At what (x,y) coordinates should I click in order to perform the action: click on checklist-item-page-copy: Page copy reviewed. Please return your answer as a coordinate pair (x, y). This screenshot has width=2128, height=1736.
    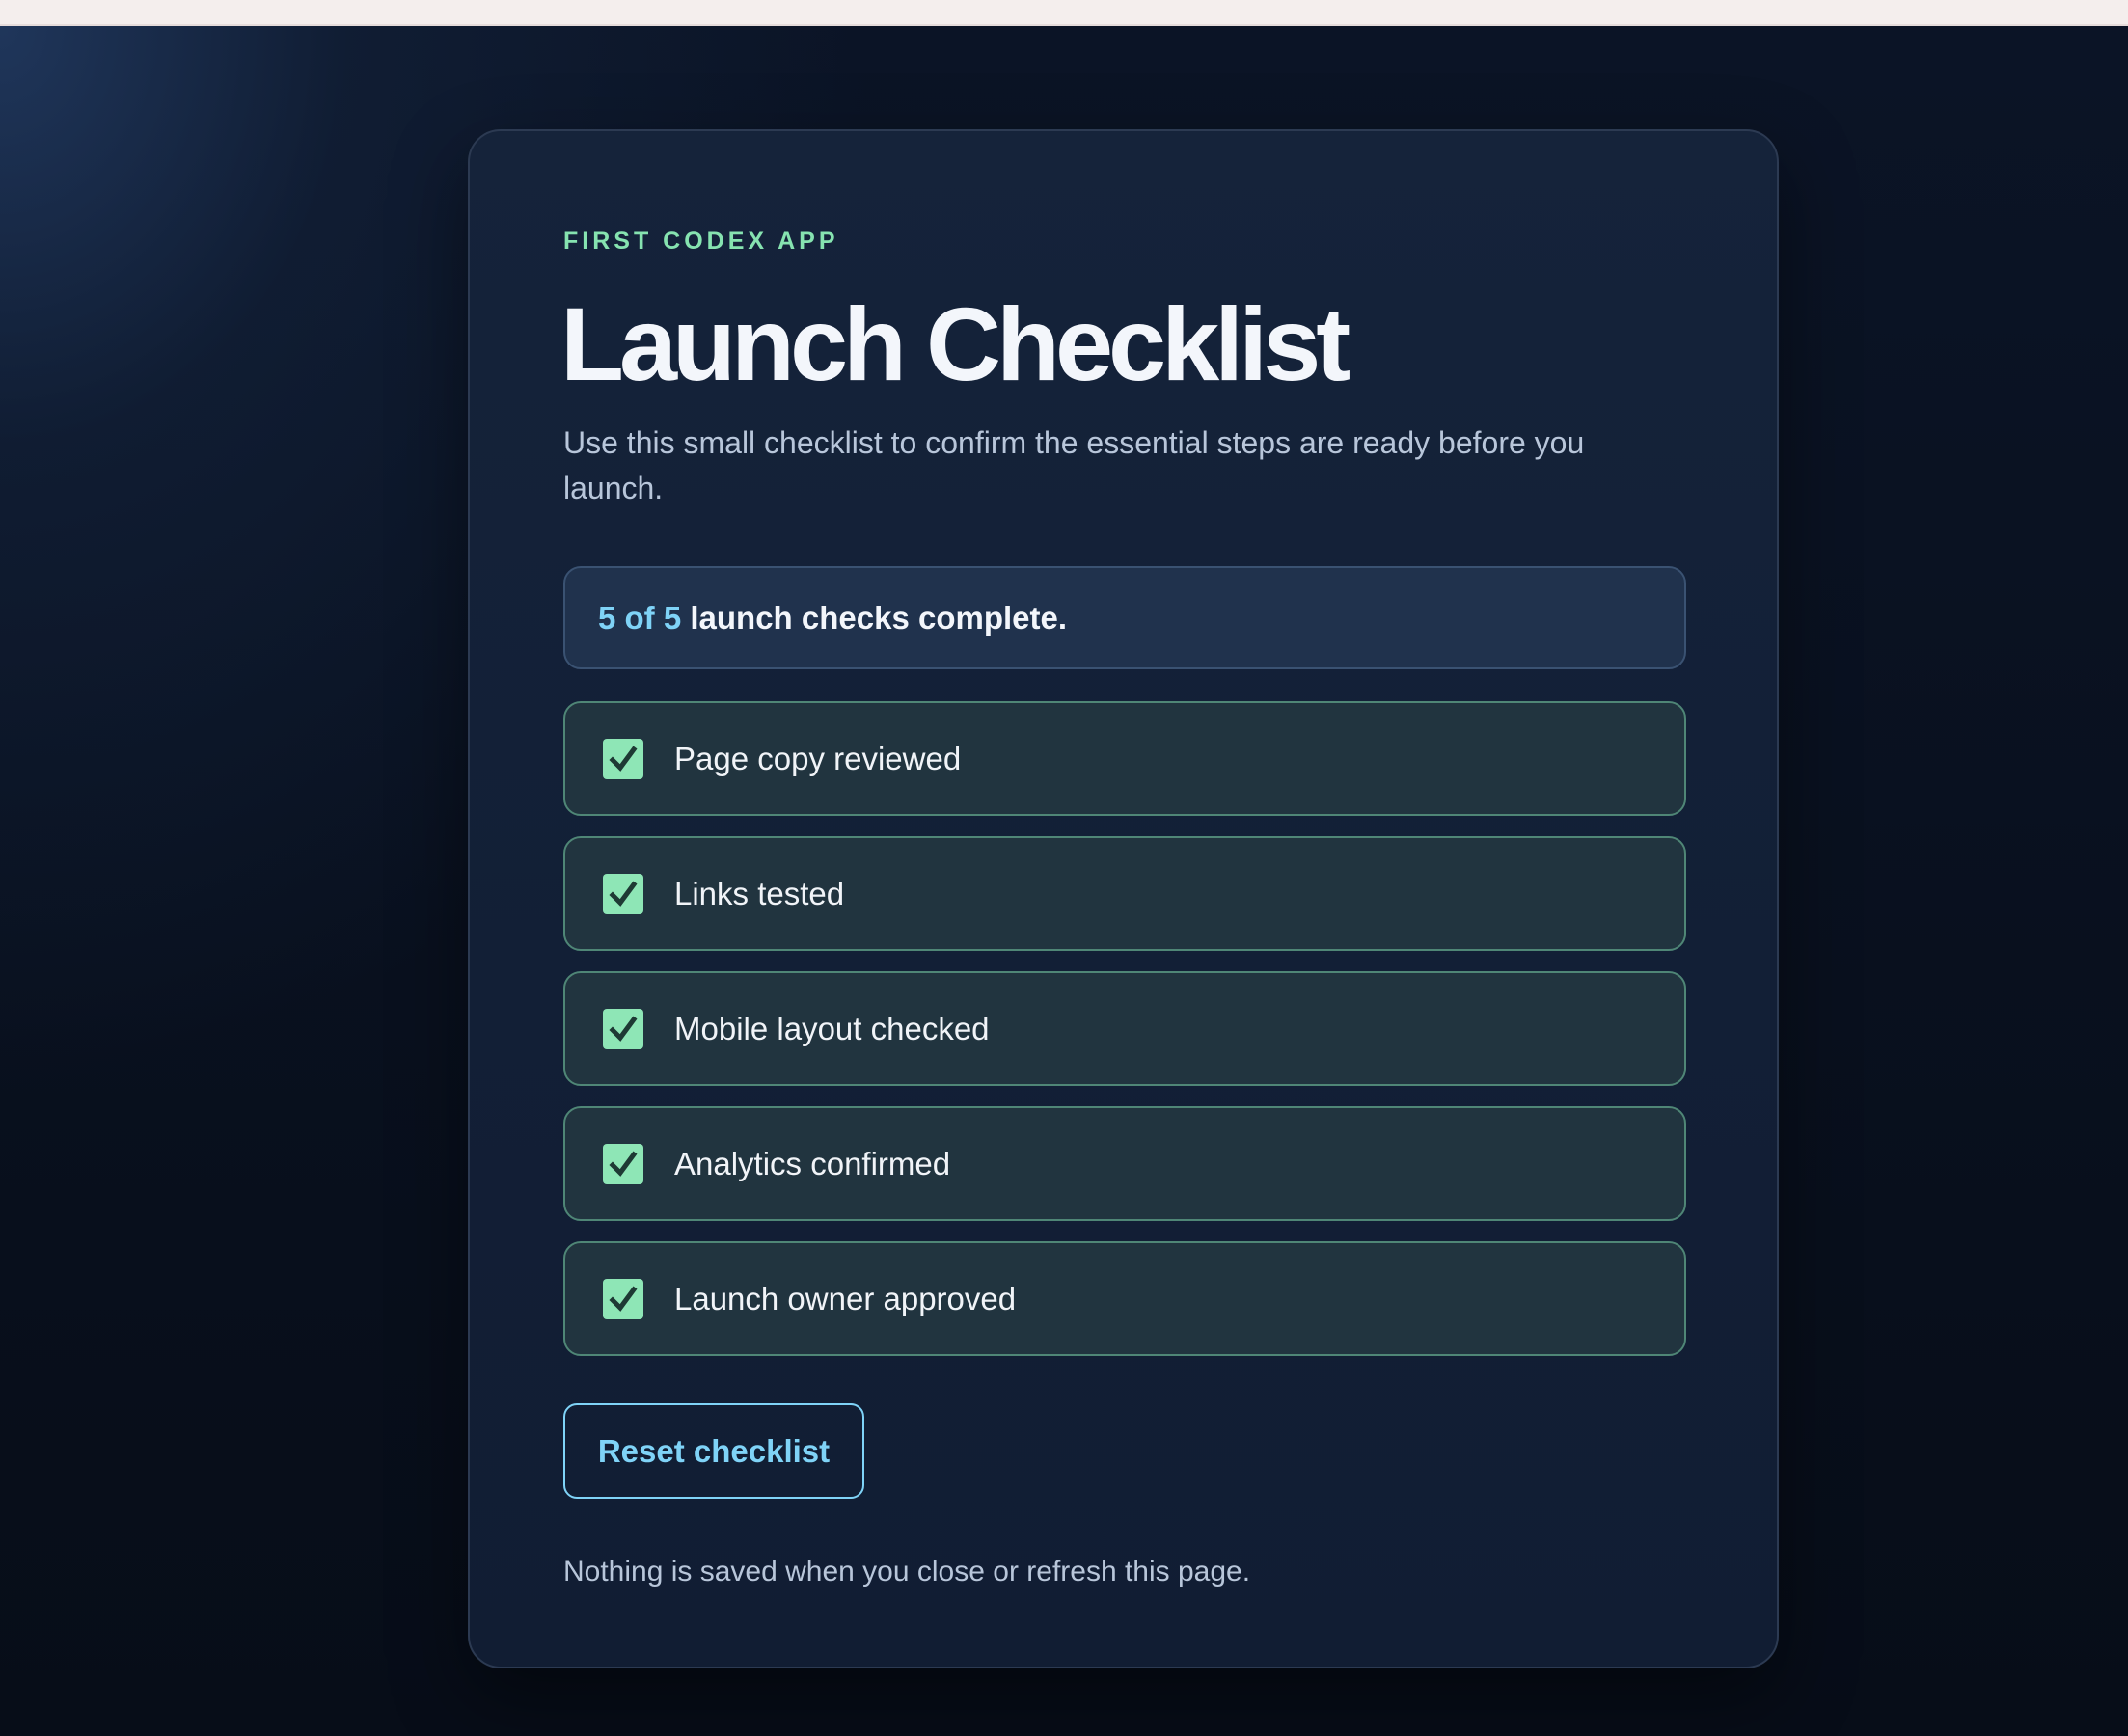
    Looking at the image, I should click on (1124, 758).